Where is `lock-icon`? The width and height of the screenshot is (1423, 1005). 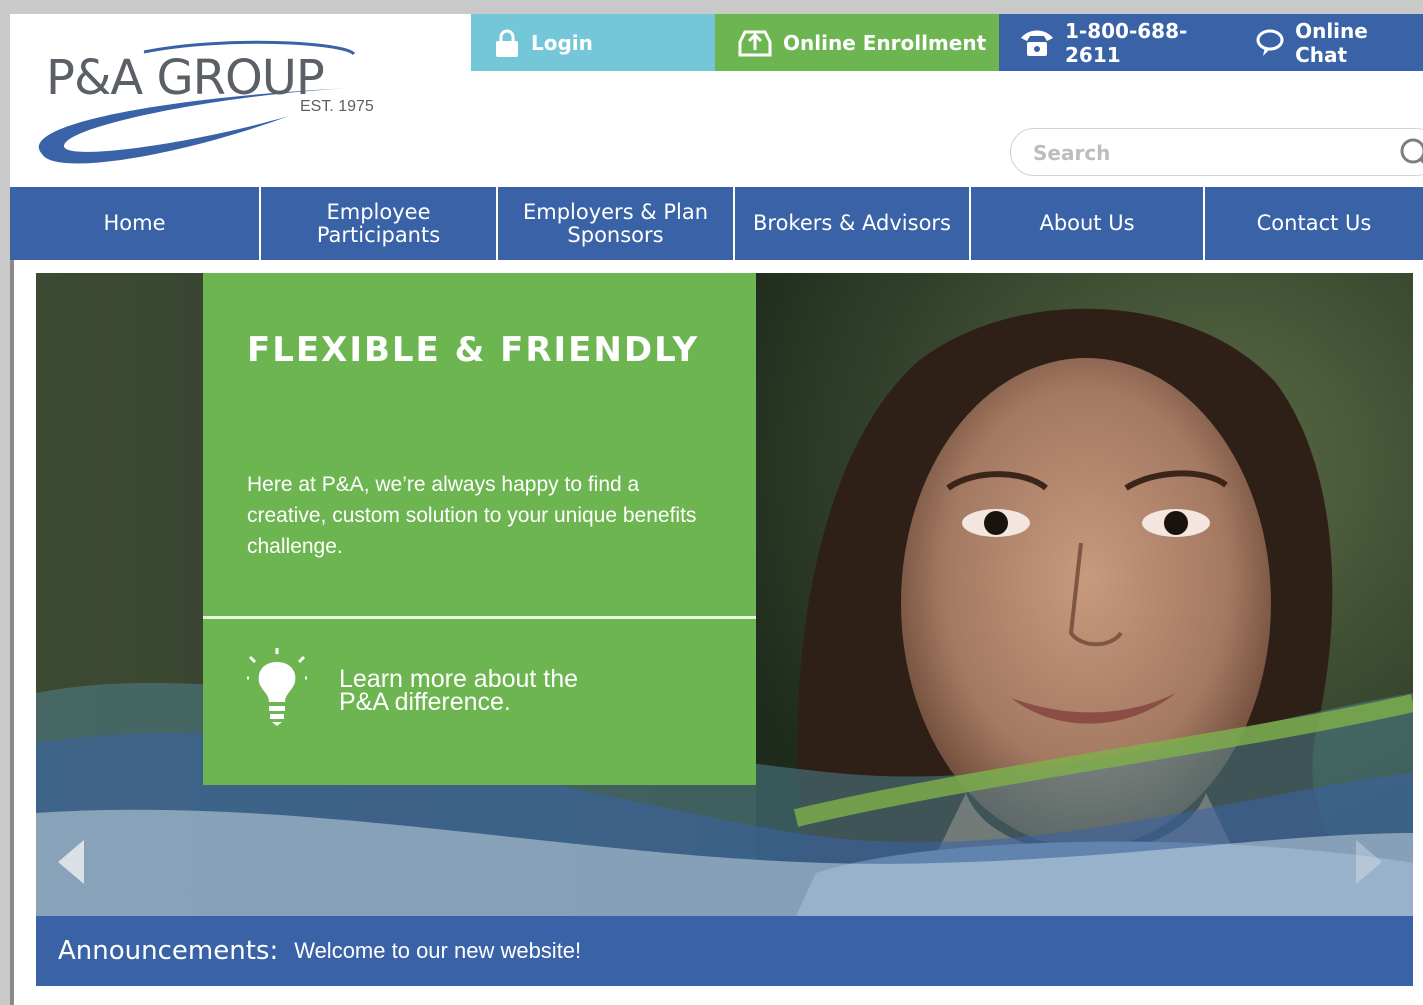 lock-icon is located at coordinates (507, 43).